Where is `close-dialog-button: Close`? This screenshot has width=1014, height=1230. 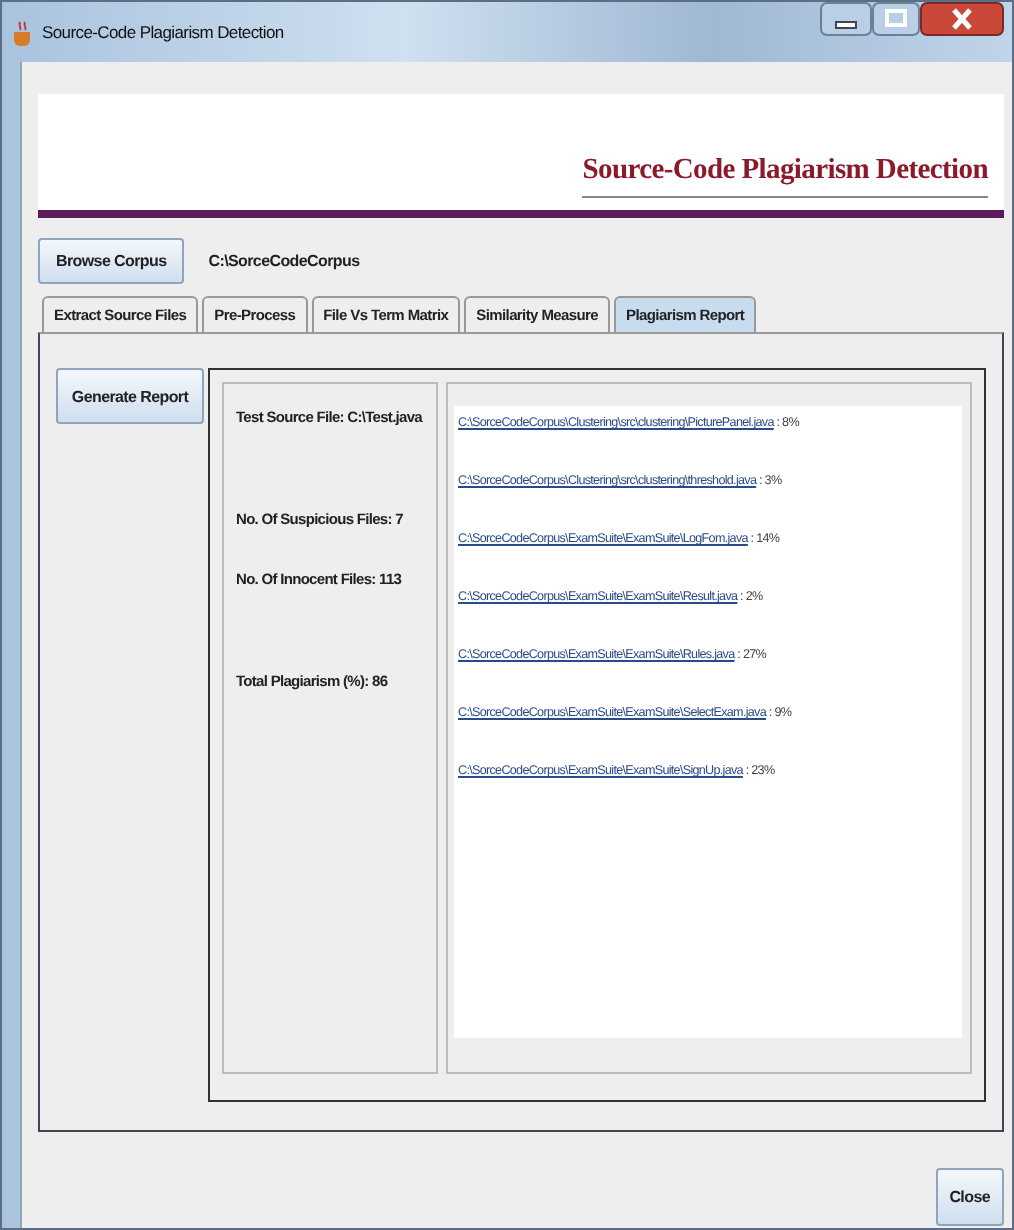 close-dialog-button: Close is located at coordinates (969, 1197).